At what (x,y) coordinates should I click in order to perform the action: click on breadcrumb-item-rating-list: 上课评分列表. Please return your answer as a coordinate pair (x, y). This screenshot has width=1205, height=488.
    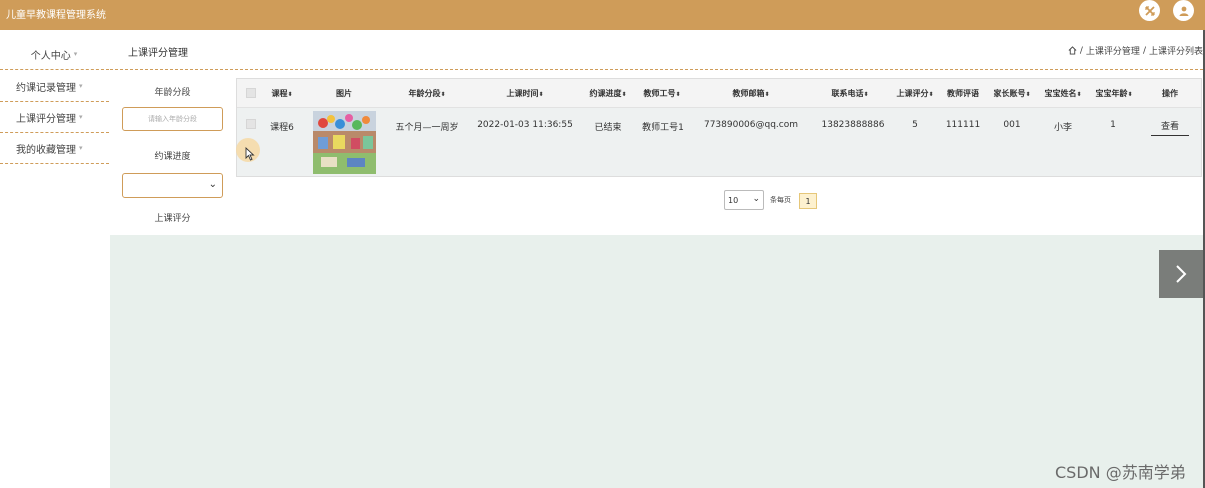
    Looking at the image, I should click on (1175, 52).